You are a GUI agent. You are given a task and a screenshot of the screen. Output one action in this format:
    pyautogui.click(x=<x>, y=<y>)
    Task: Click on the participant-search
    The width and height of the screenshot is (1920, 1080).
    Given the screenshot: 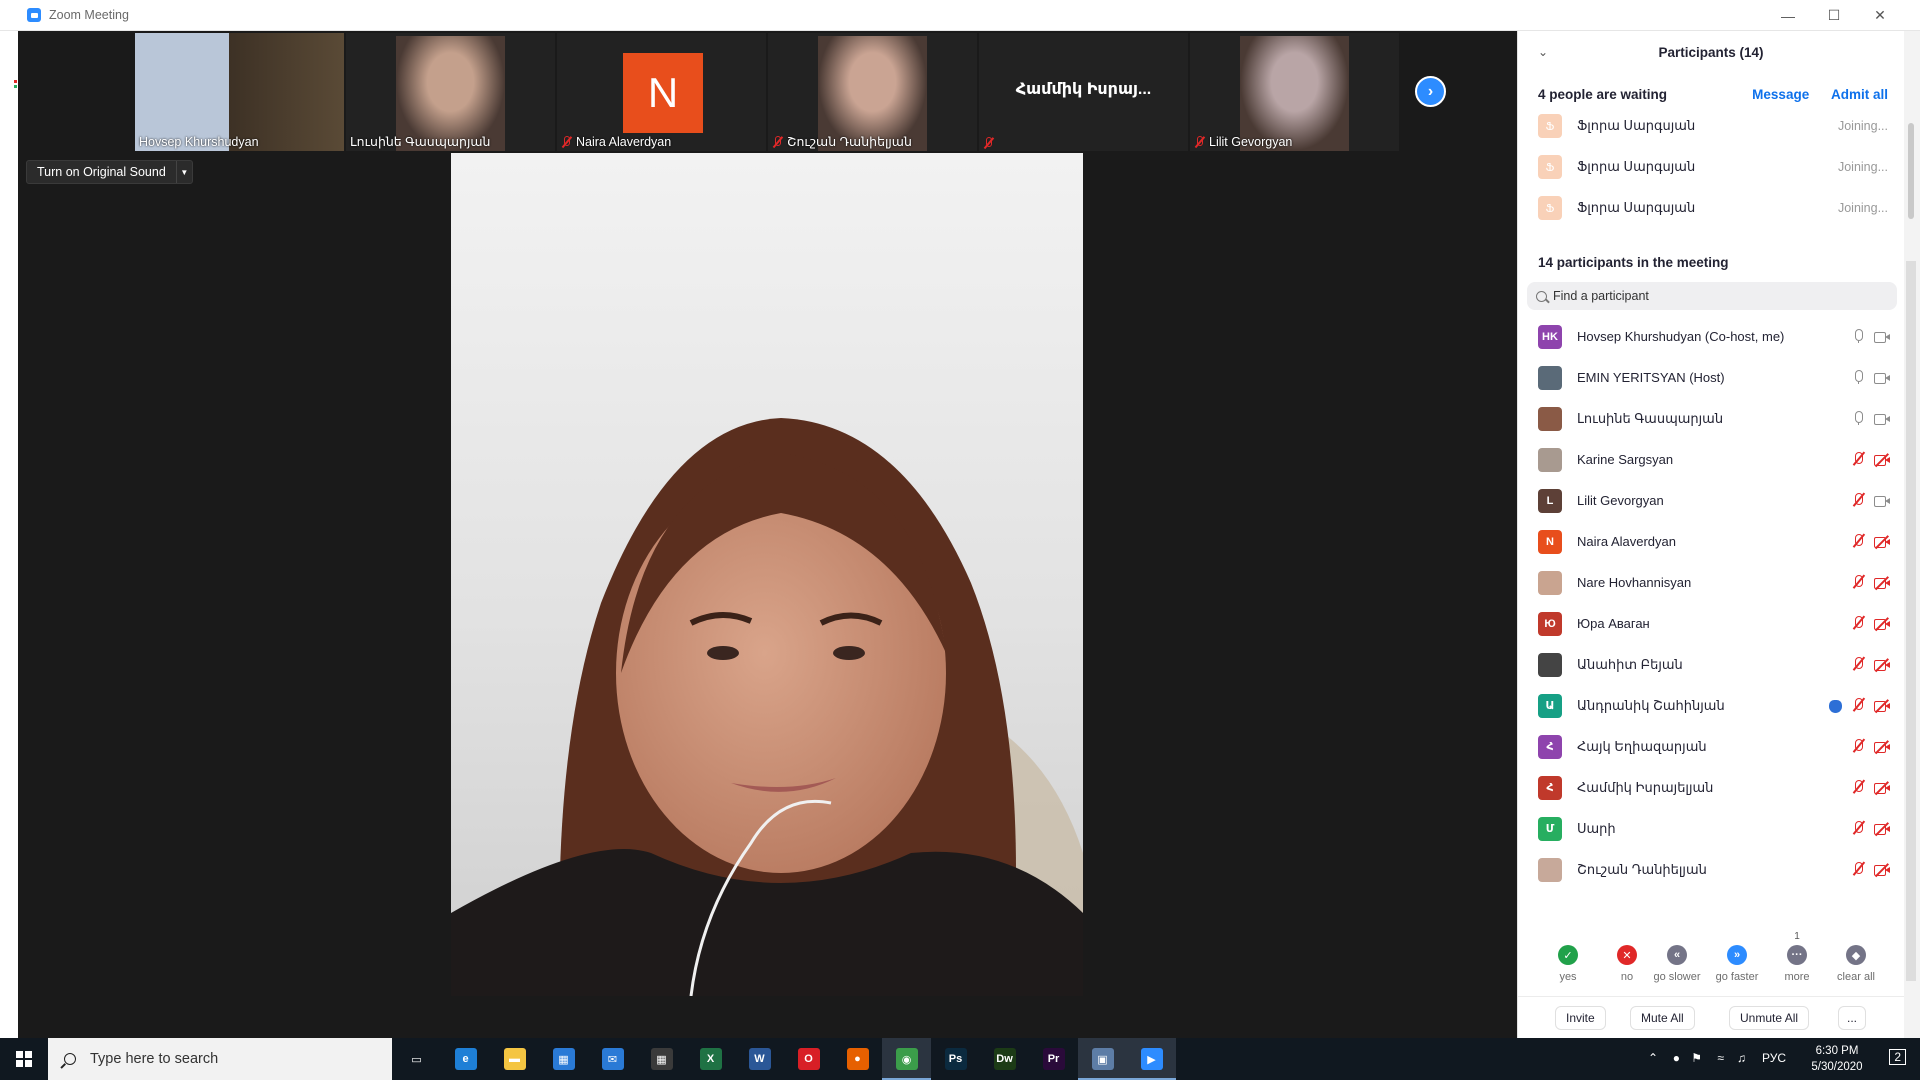 What is the action you would take?
    pyautogui.click(x=1712, y=296)
    